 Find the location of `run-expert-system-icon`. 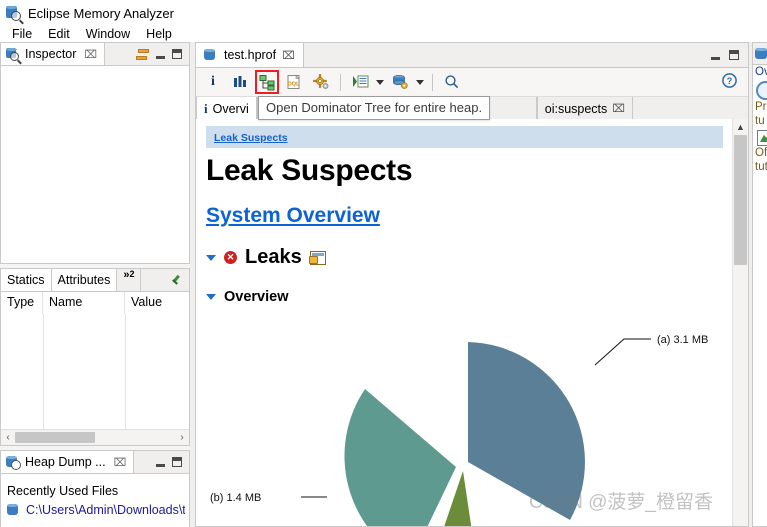

run-expert-system-icon is located at coordinates (360, 82).